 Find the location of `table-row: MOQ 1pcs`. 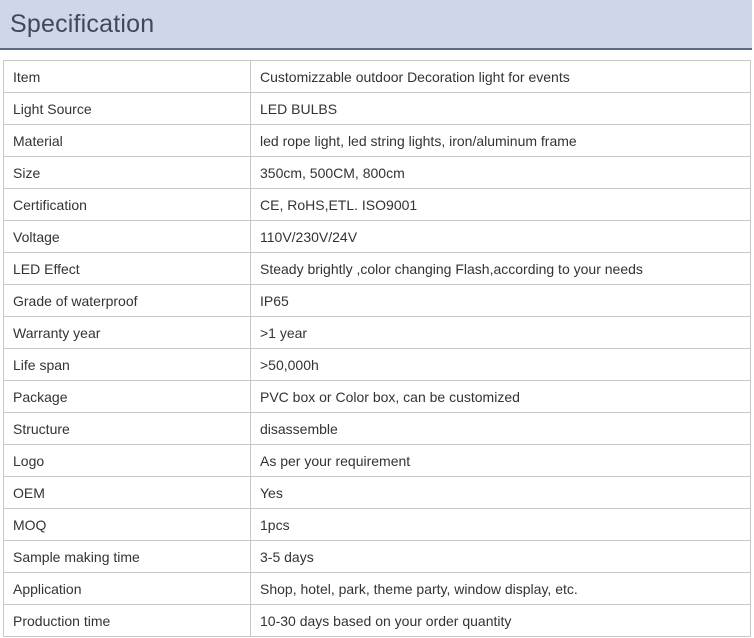

table-row: MOQ 1pcs is located at coordinates (377, 524).